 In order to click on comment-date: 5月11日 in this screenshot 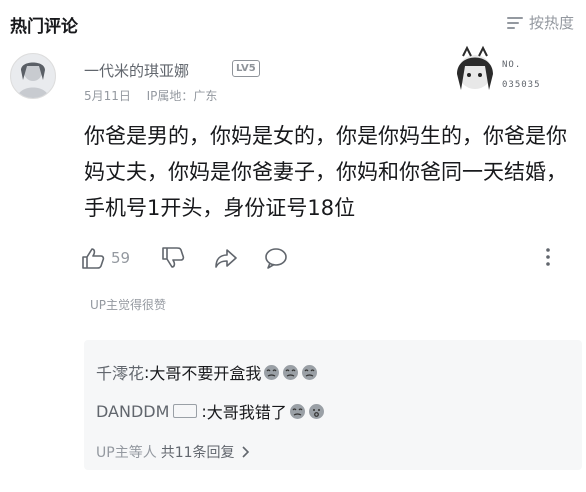, I will do `click(107, 96)`.